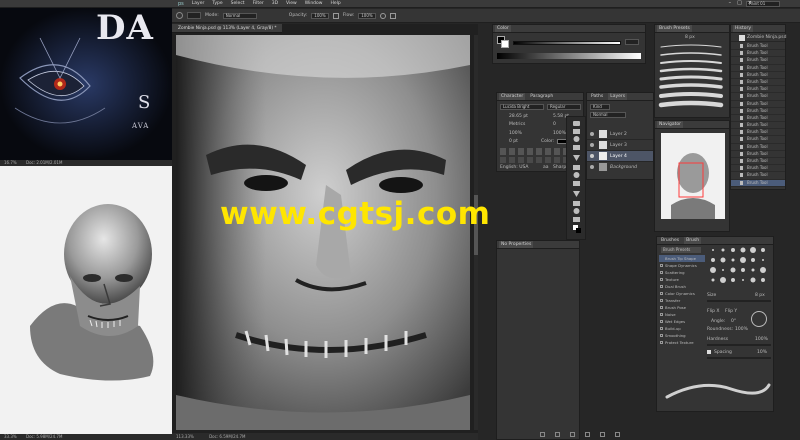 The height and width of the screenshot is (440, 800). Describe the element at coordinates (476, 232) in the screenshot. I see `main-canvas-scrollbar` at that location.